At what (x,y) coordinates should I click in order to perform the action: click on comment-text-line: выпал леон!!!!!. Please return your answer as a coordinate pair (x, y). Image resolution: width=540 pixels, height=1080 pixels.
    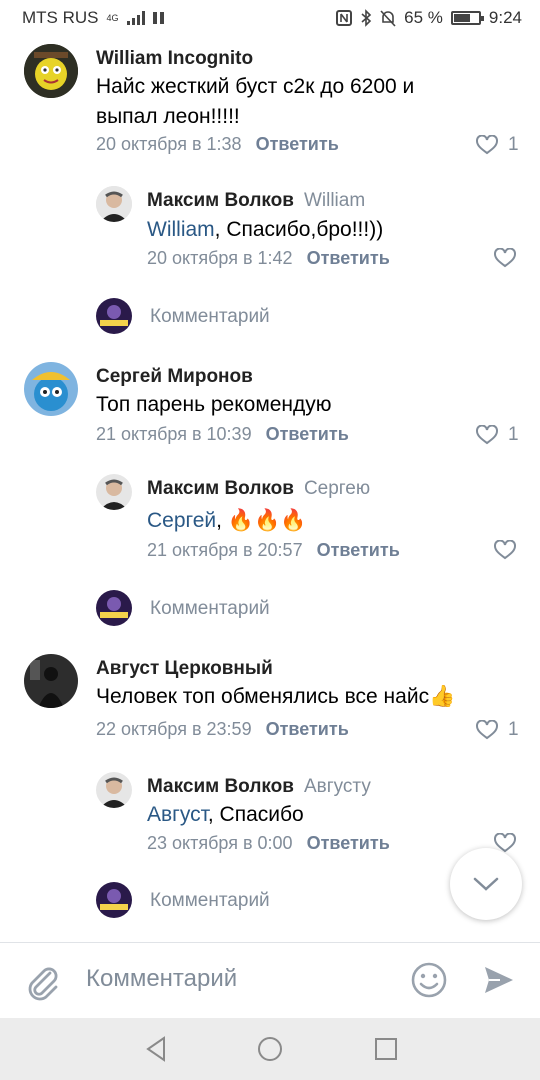
    Looking at the image, I should click on (168, 116).